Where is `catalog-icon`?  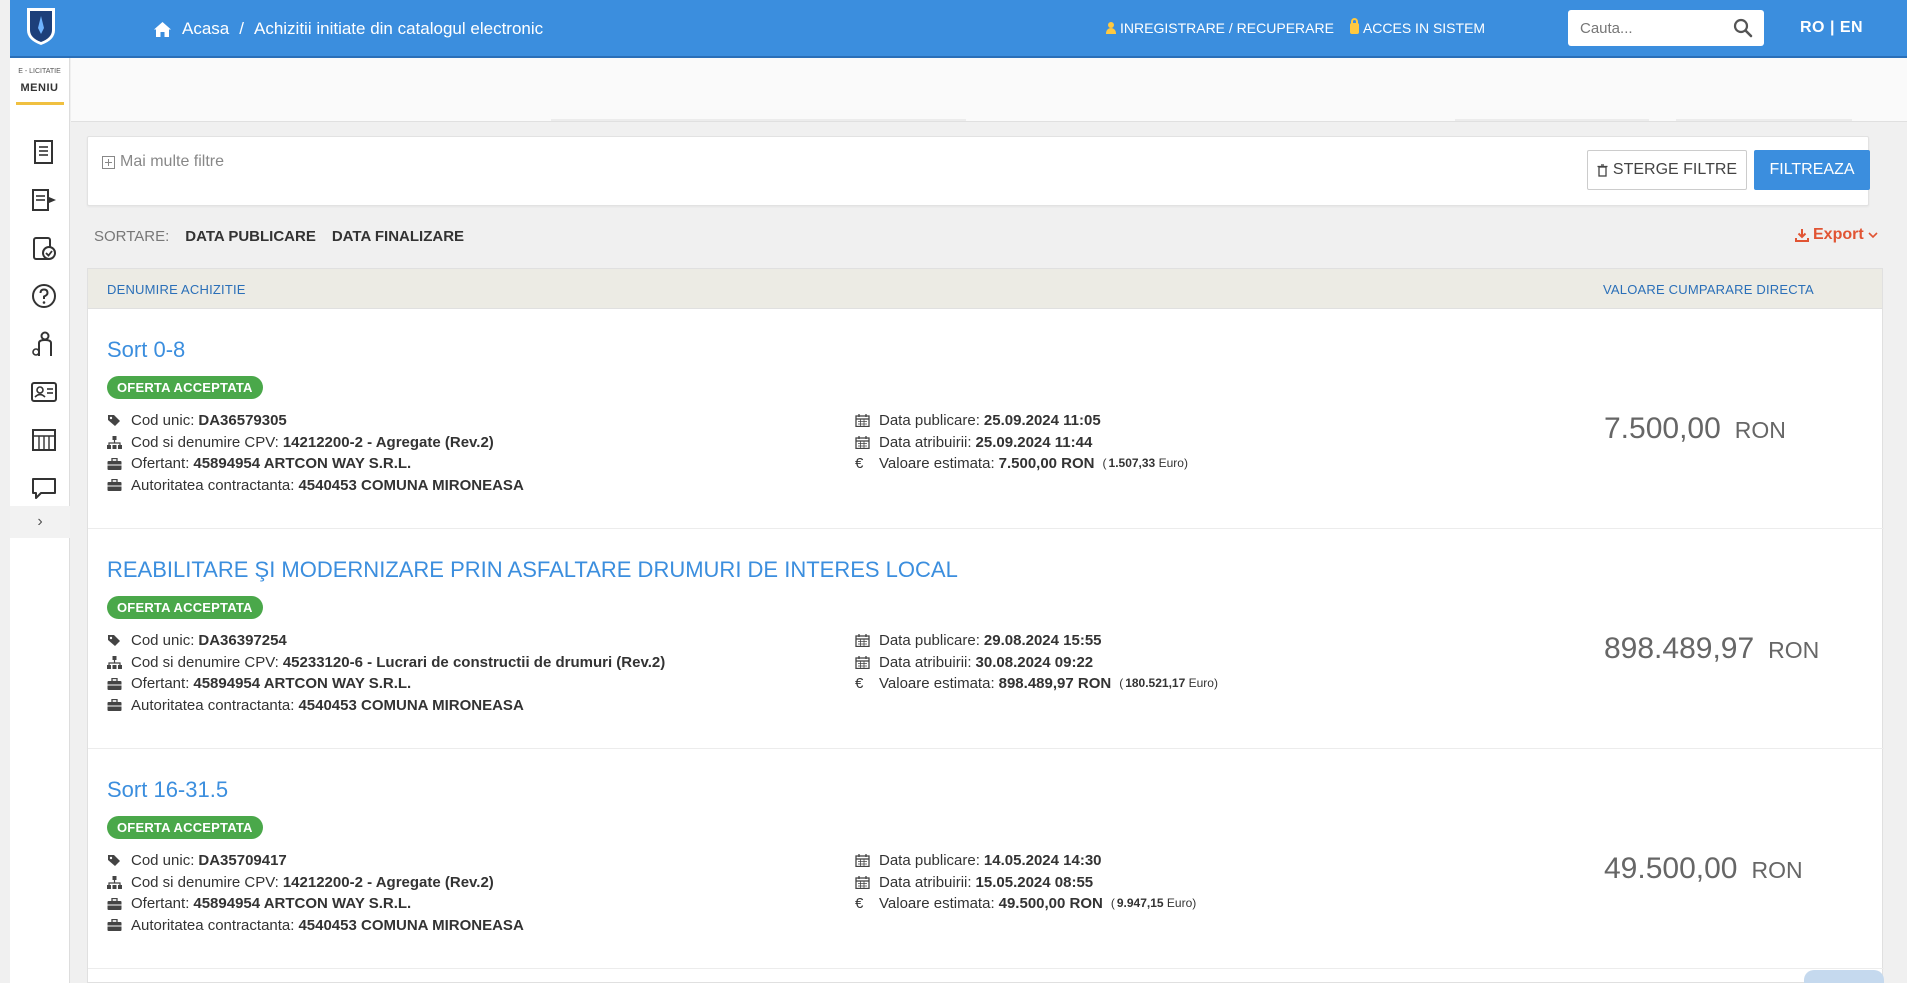 catalog-icon is located at coordinates (44, 440).